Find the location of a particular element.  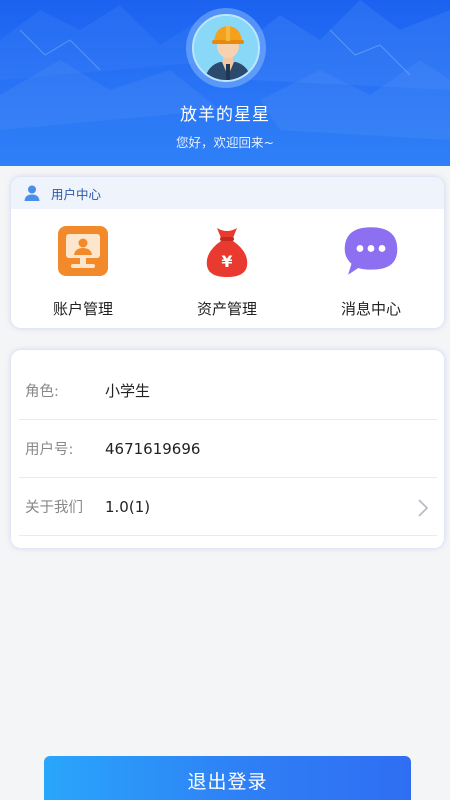

about-us-label: 关于我们 is located at coordinates (54, 508).